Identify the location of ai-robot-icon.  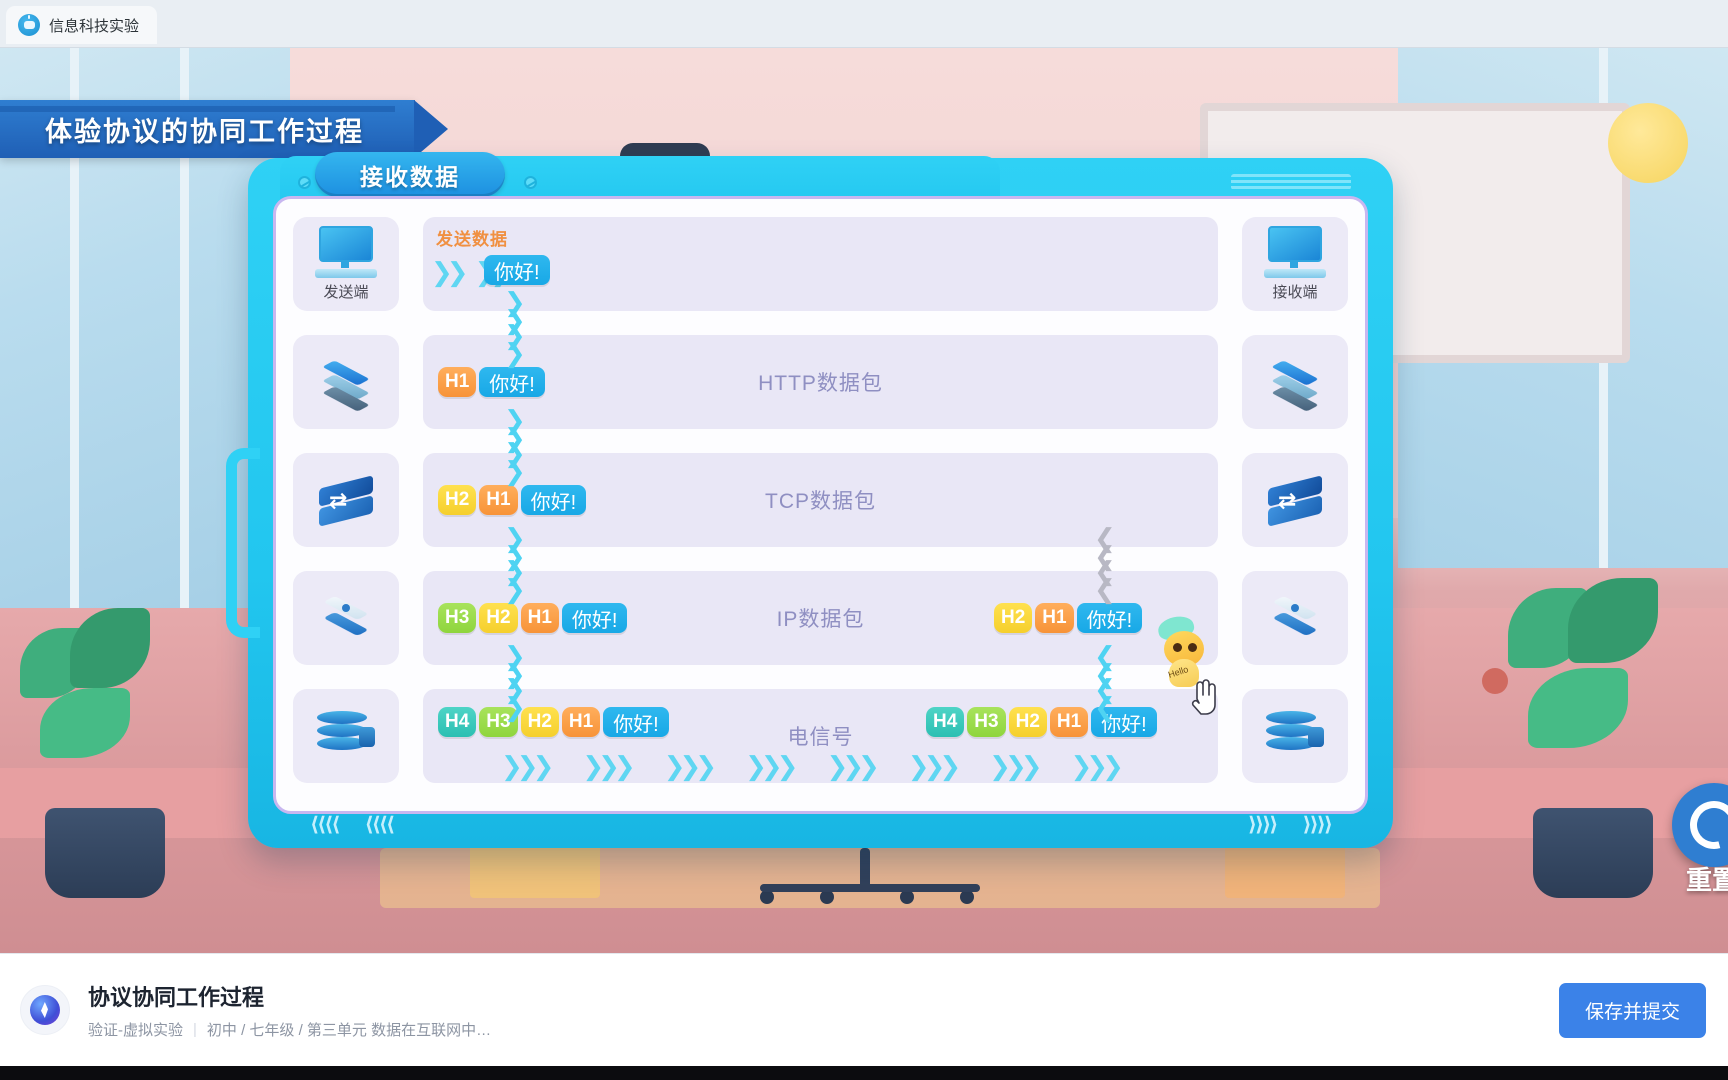
(29, 25).